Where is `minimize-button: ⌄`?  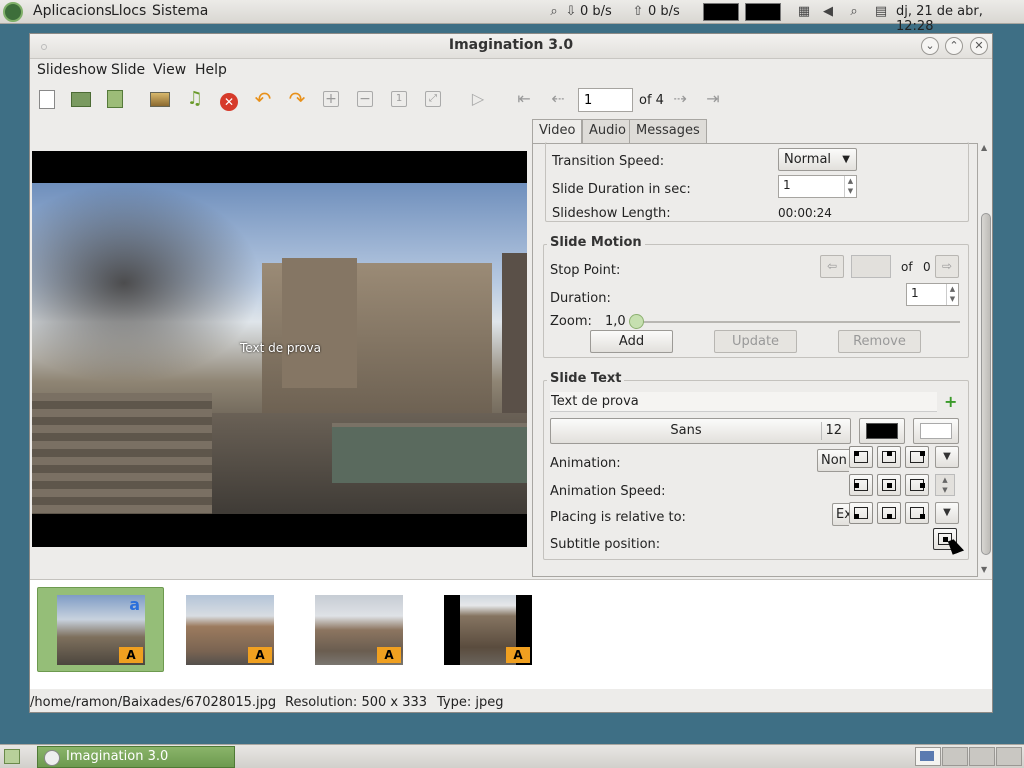
minimize-button: ⌄ is located at coordinates (930, 46).